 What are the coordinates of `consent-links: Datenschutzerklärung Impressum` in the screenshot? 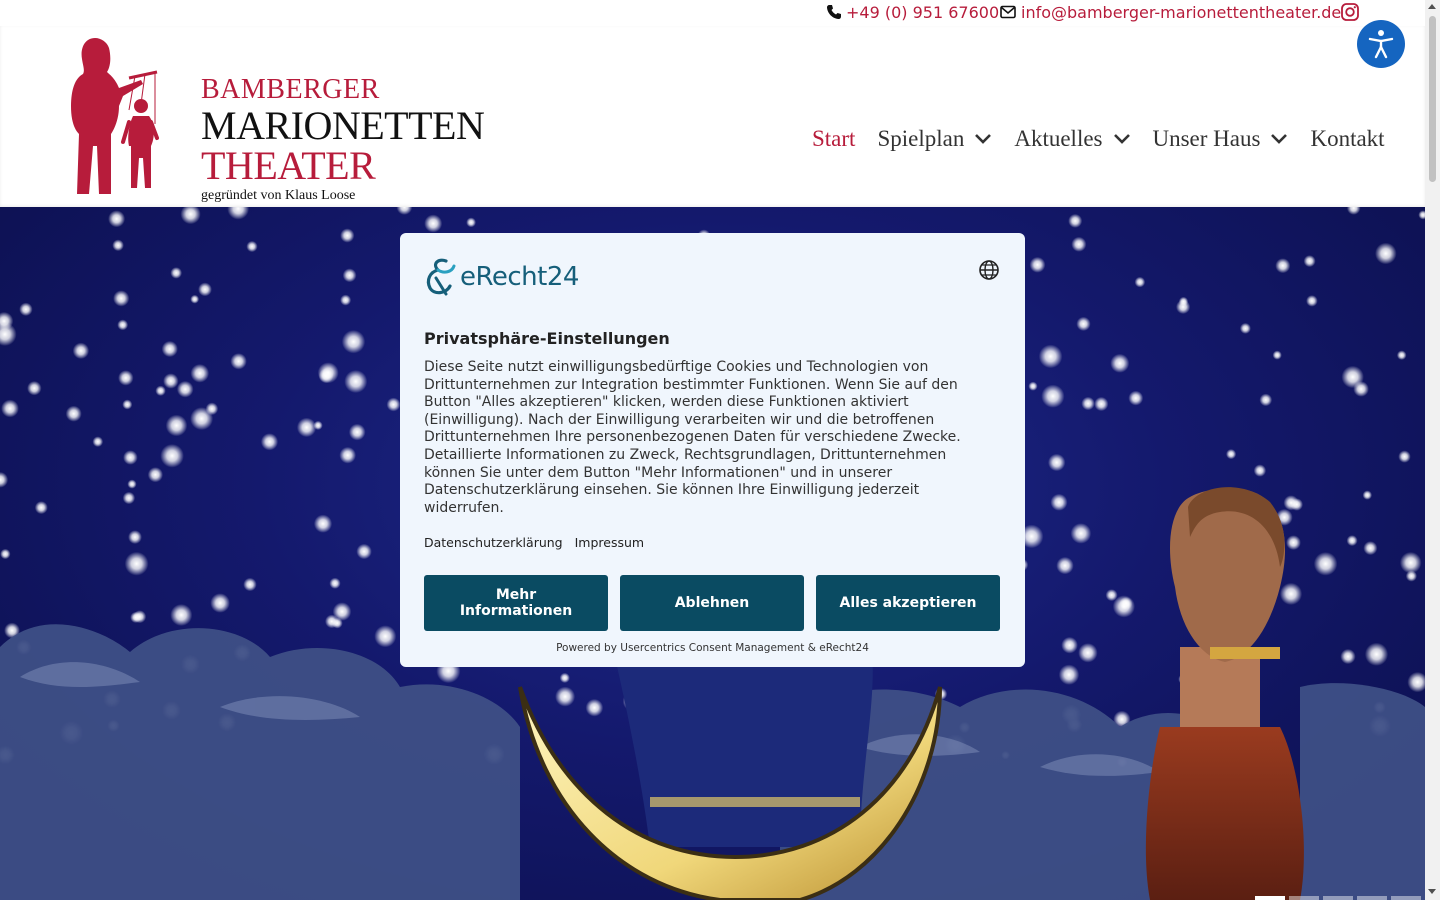 It's located at (534, 542).